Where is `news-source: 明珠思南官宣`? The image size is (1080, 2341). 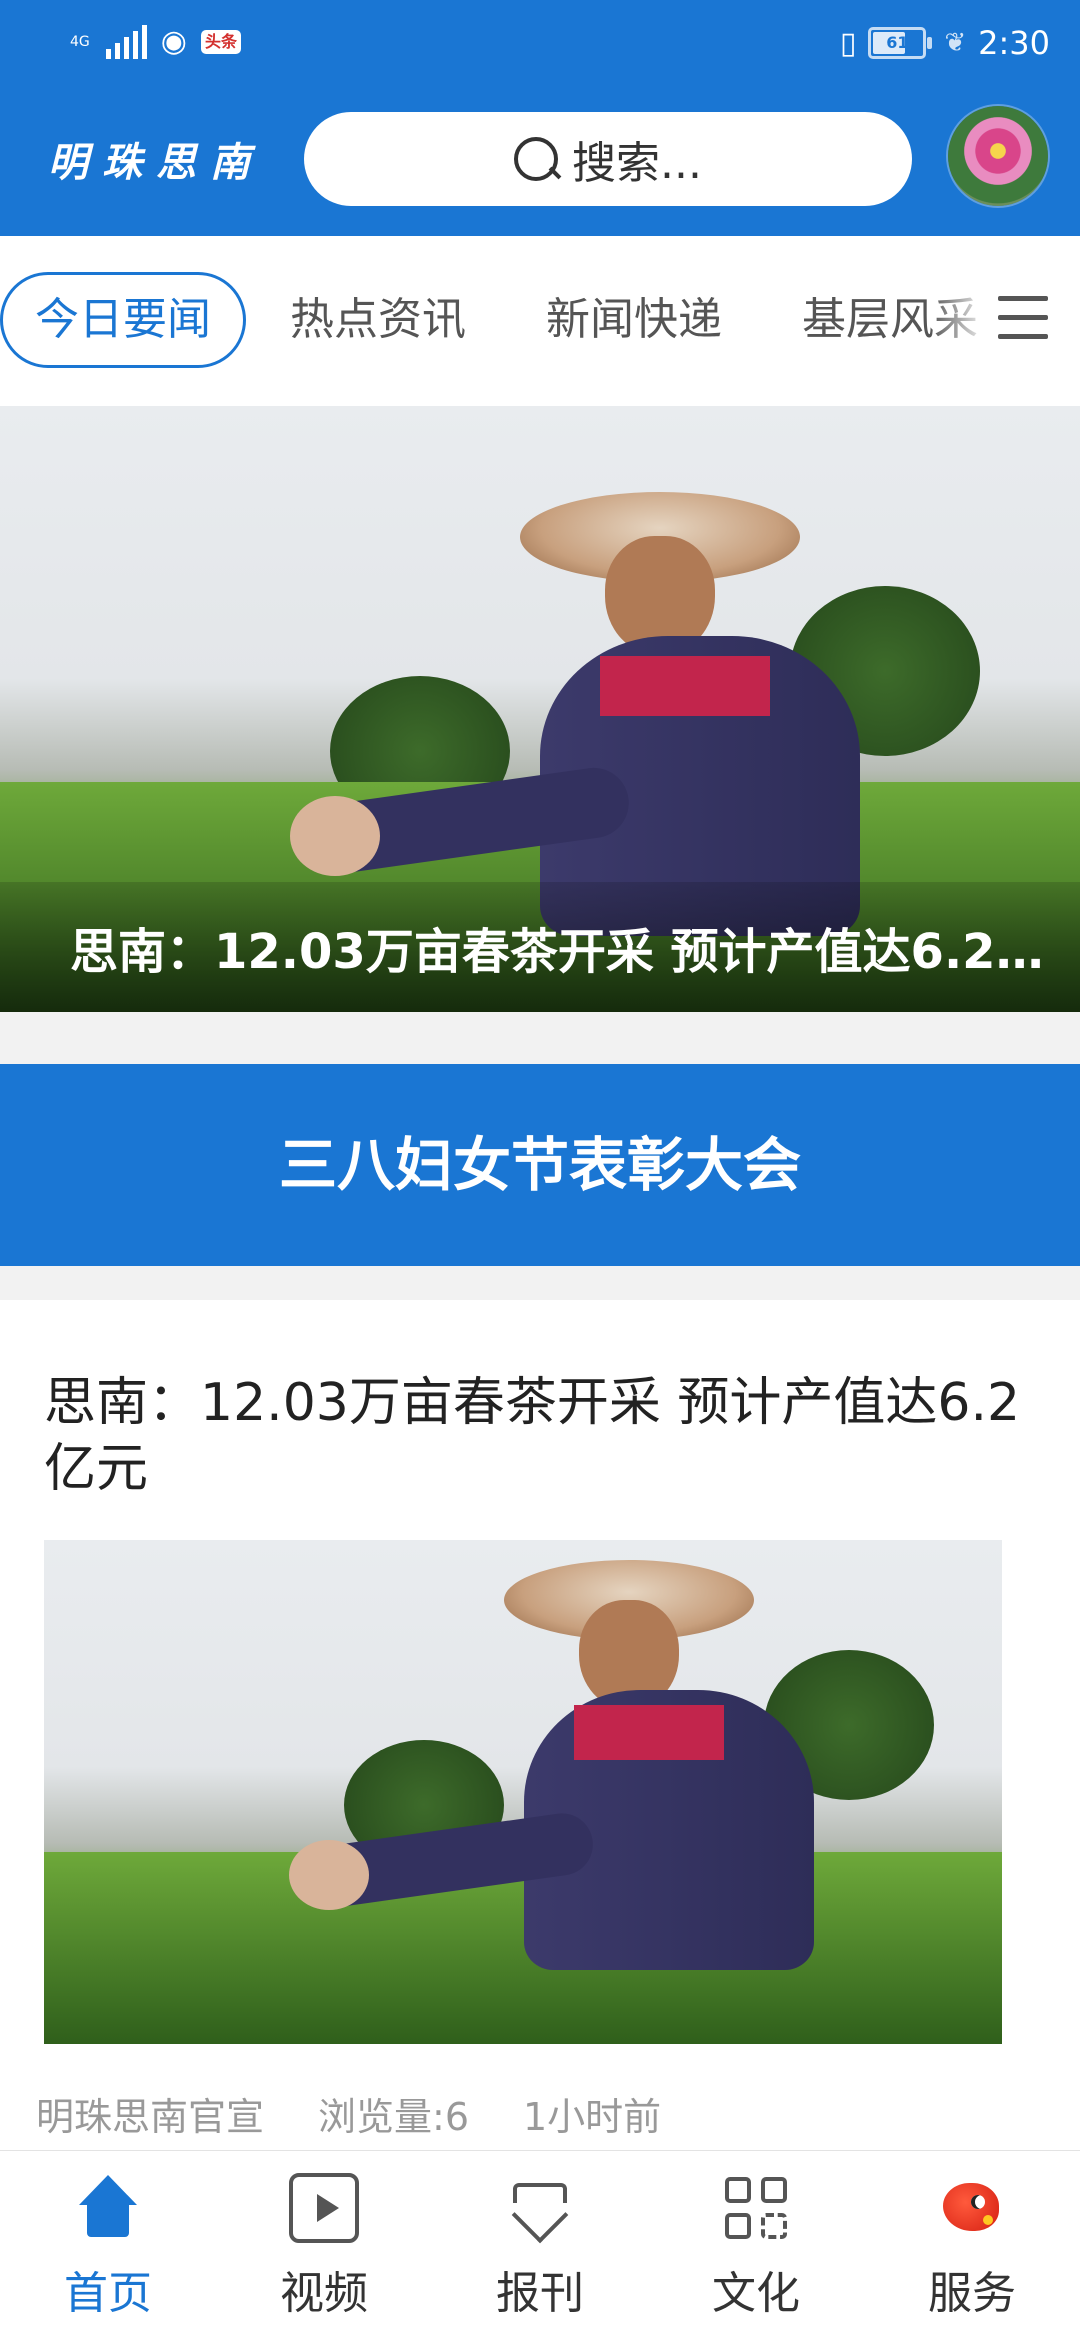
news-source: 明珠思南官宣 is located at coordinates (150, 2117).